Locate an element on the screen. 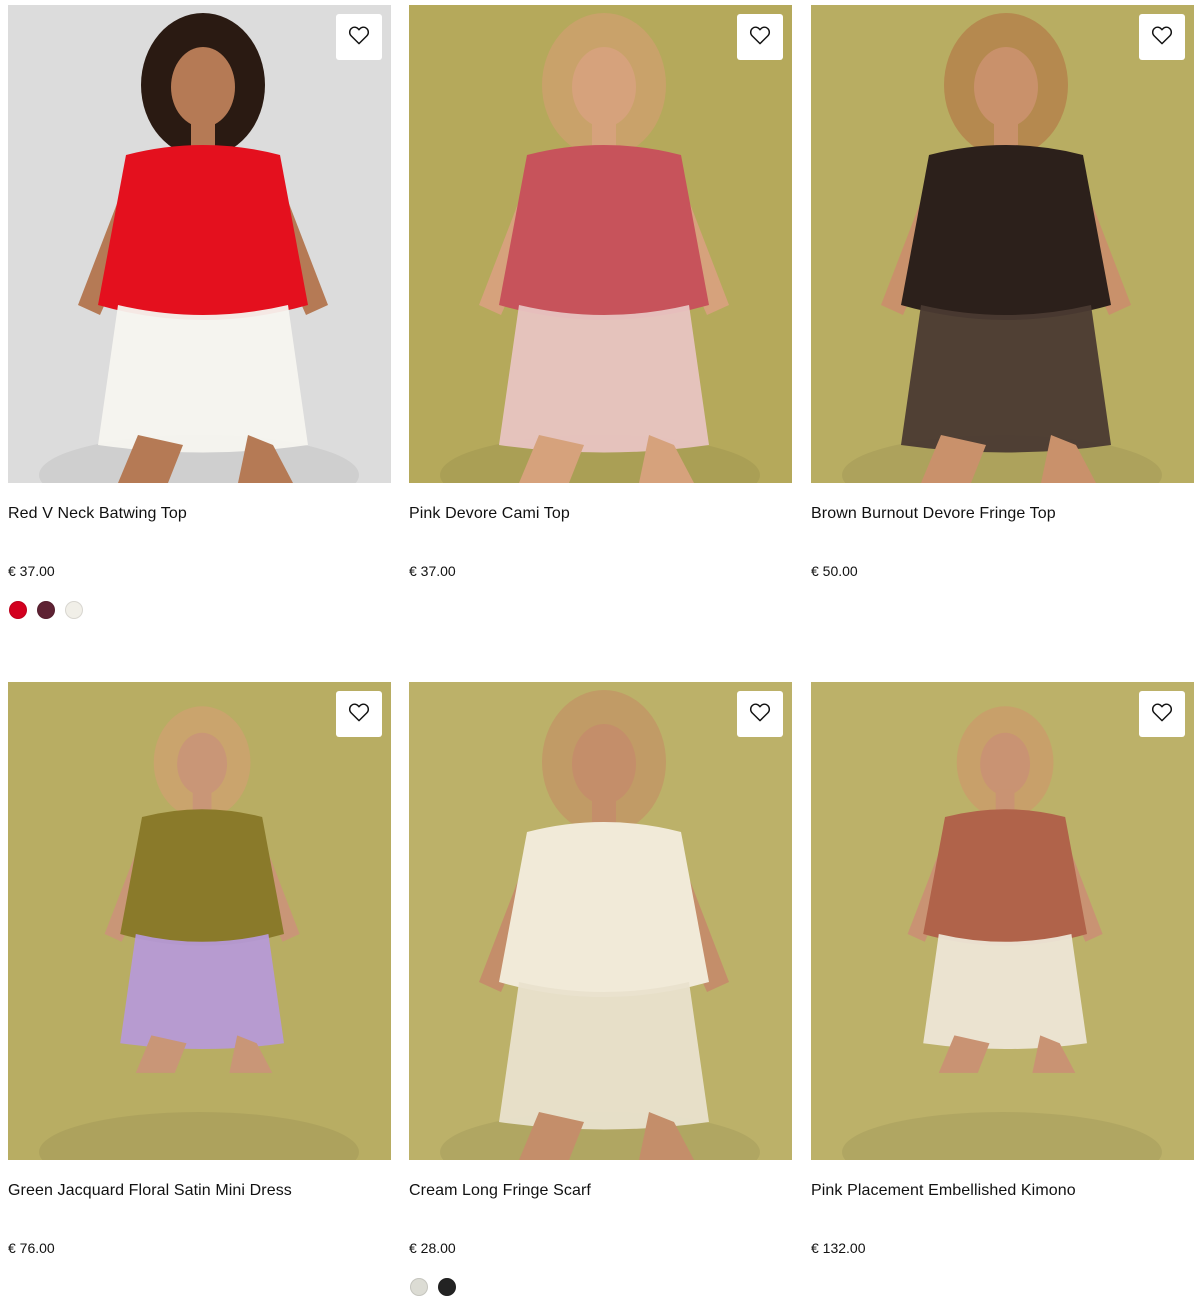 The height and width of the screenshot is (1305, 1200). product-price: € 50.00 is located at coordinates (834, 571).